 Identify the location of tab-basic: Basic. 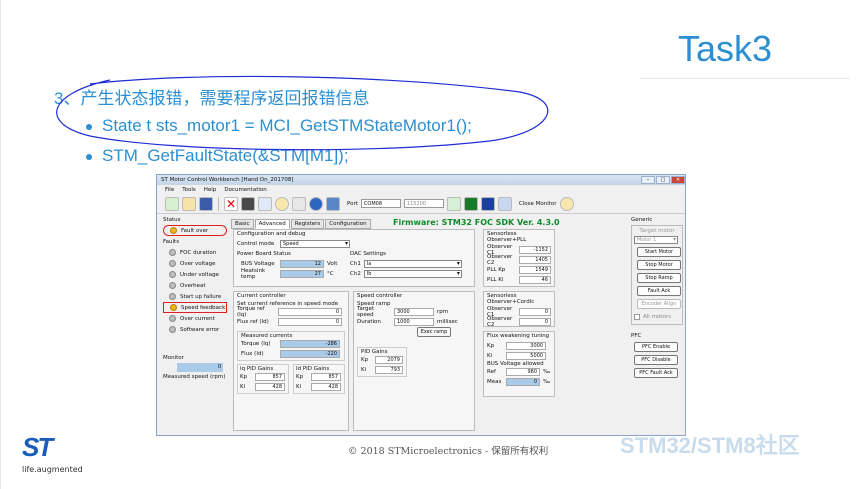
(242, 224).